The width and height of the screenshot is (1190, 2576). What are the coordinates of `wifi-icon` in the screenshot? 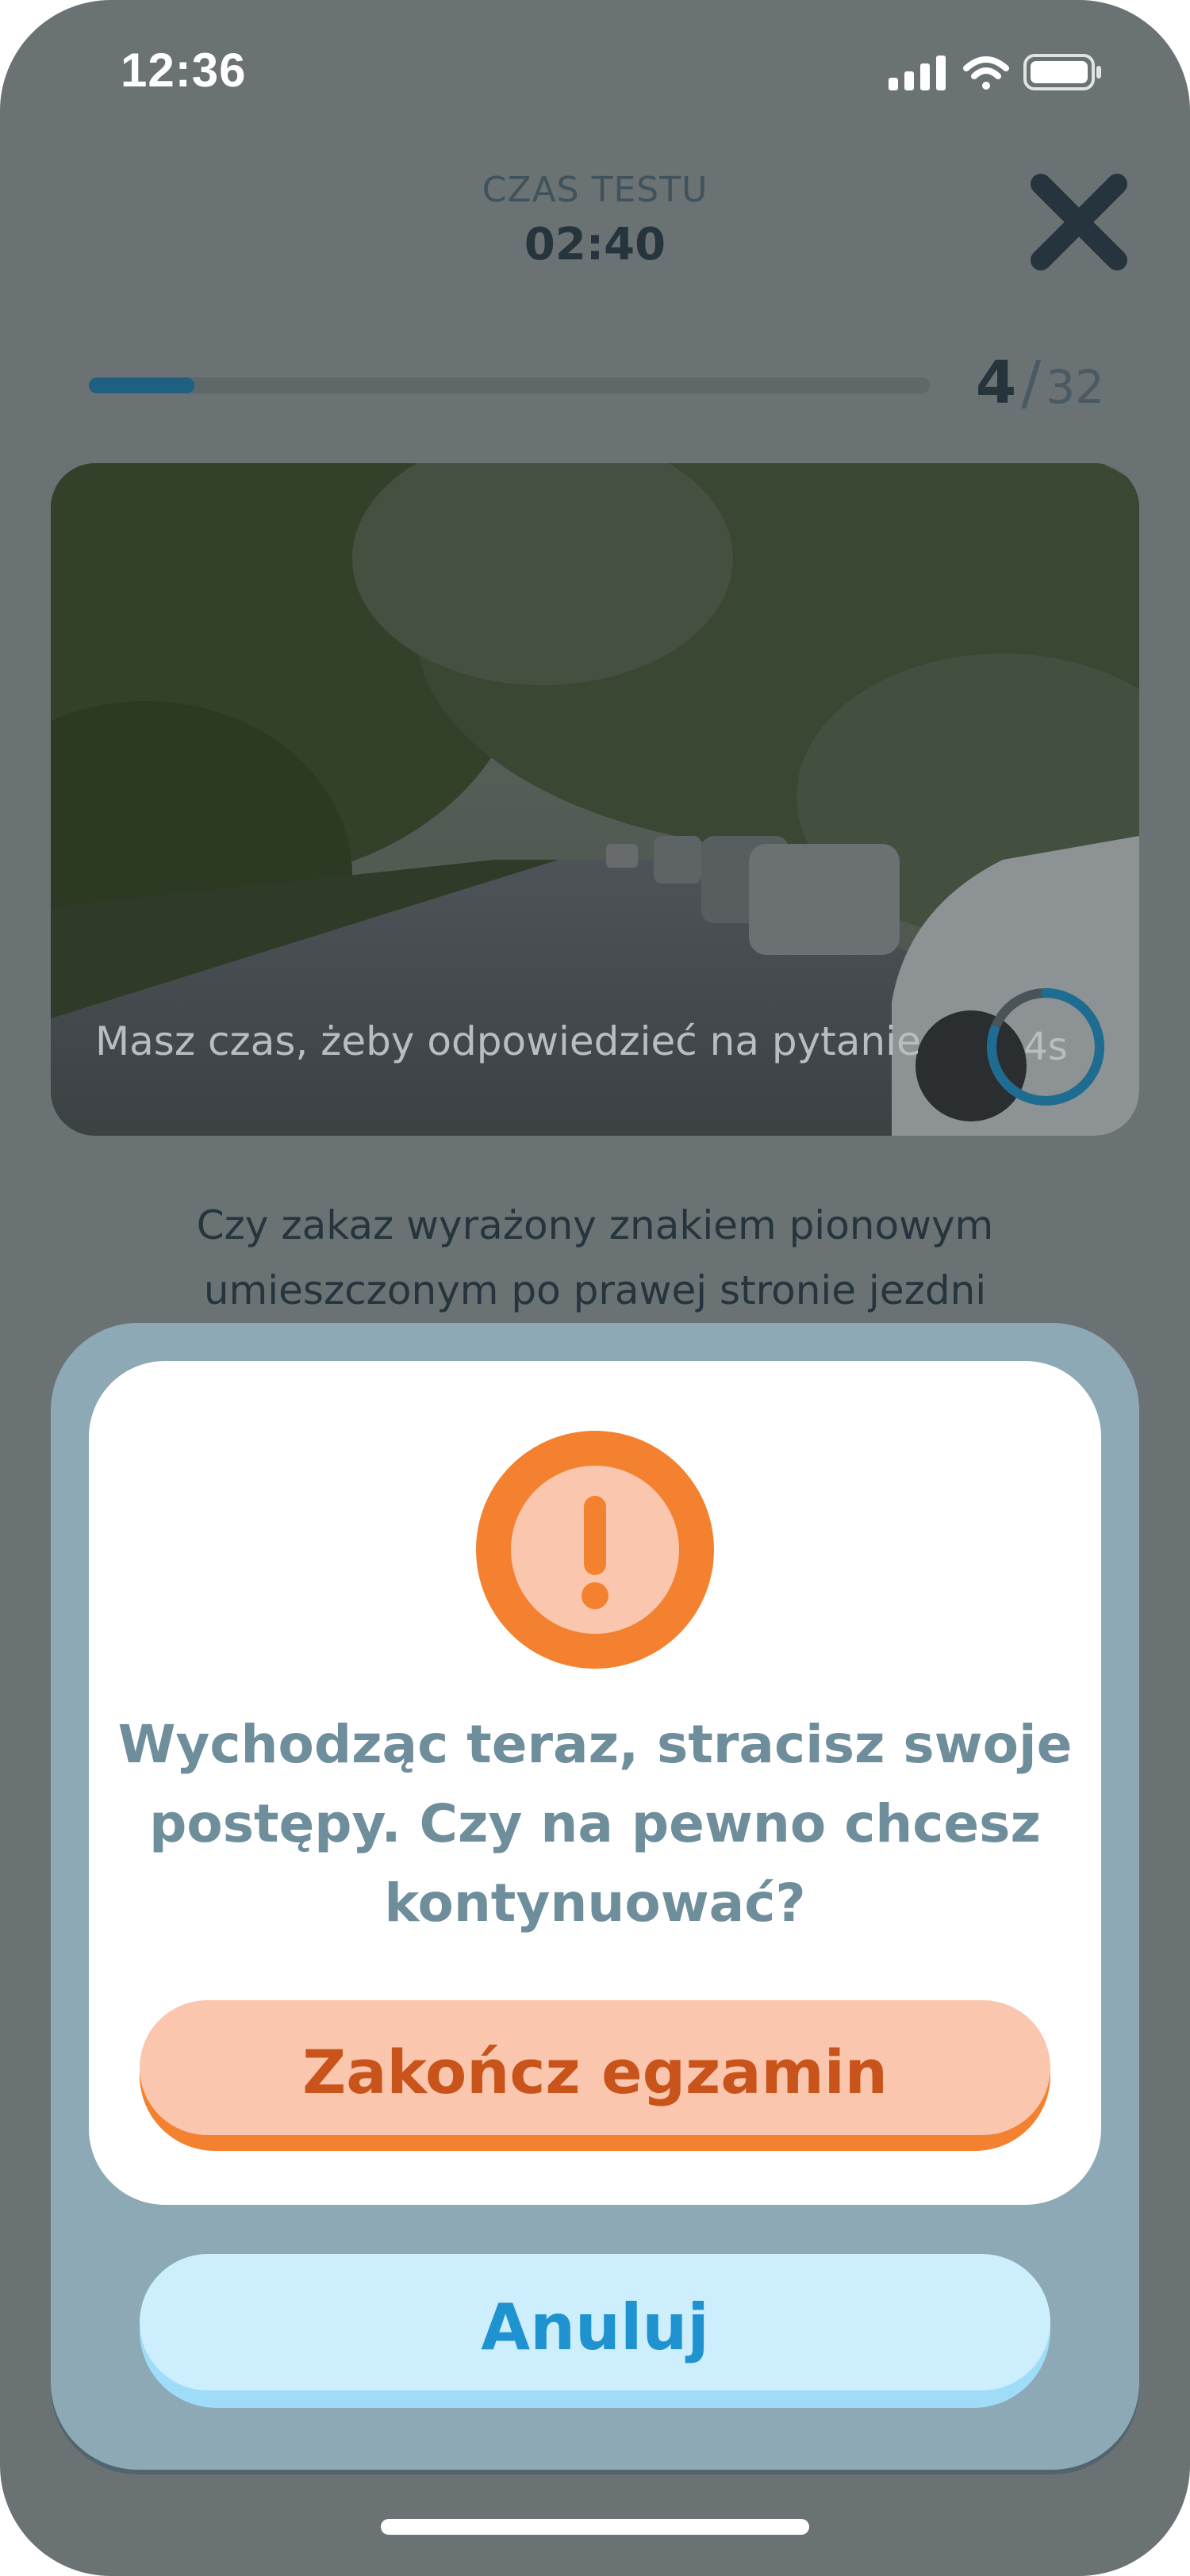 It's located at (986, 73).